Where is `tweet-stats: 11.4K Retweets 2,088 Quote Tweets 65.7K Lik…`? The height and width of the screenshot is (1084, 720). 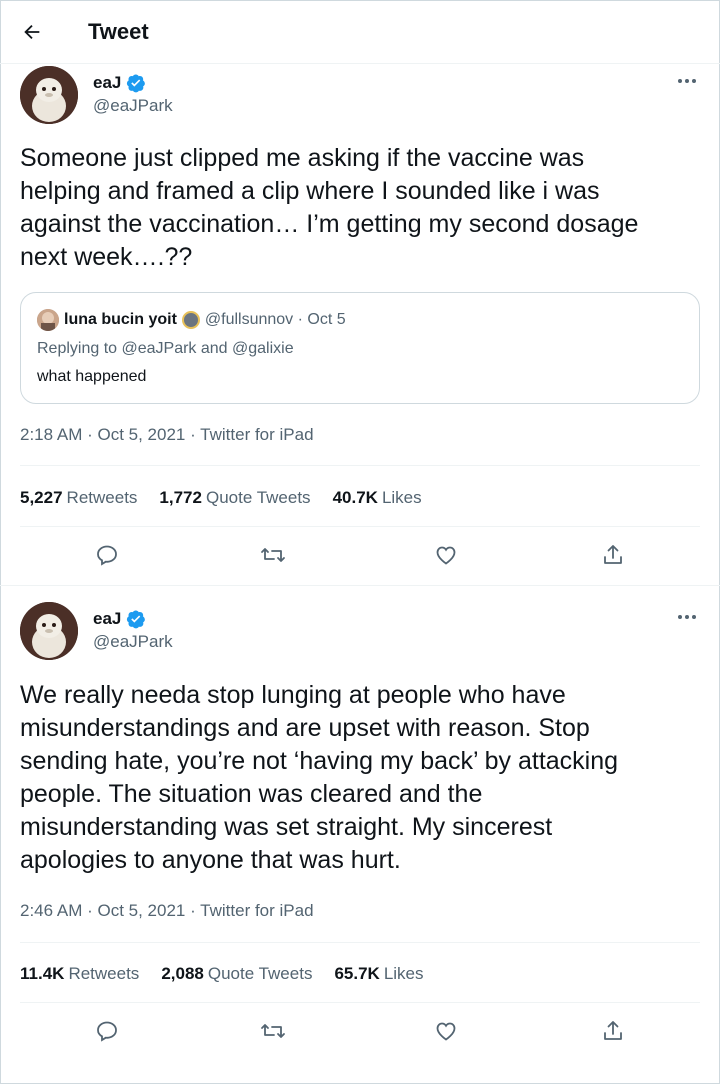 tweet-stats: 11.4K Retweets 2,088 Quote Tweets 65.7K Lik… is located at coordinates (222, 974).